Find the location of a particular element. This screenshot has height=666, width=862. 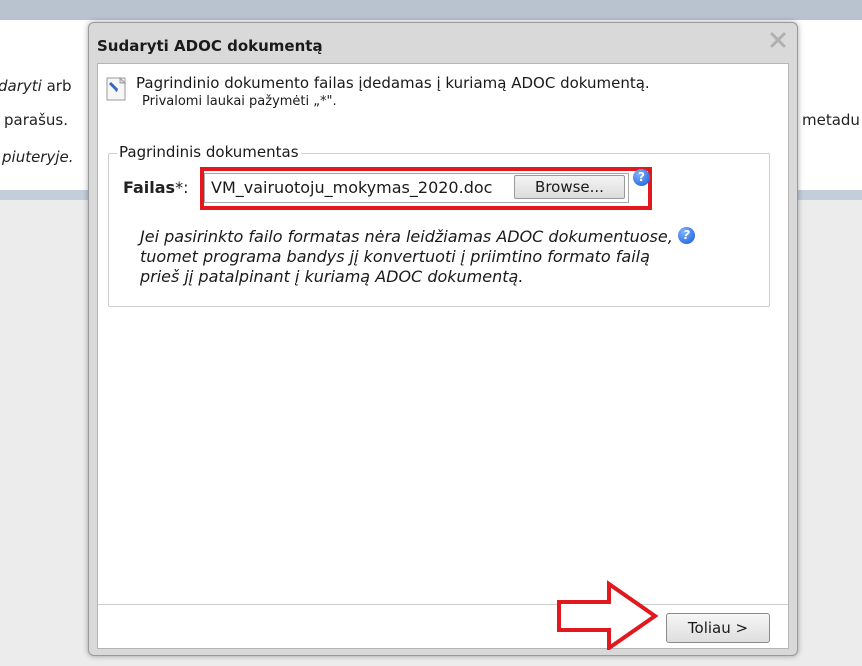

footer-divider is located at coordinates (443, 604).